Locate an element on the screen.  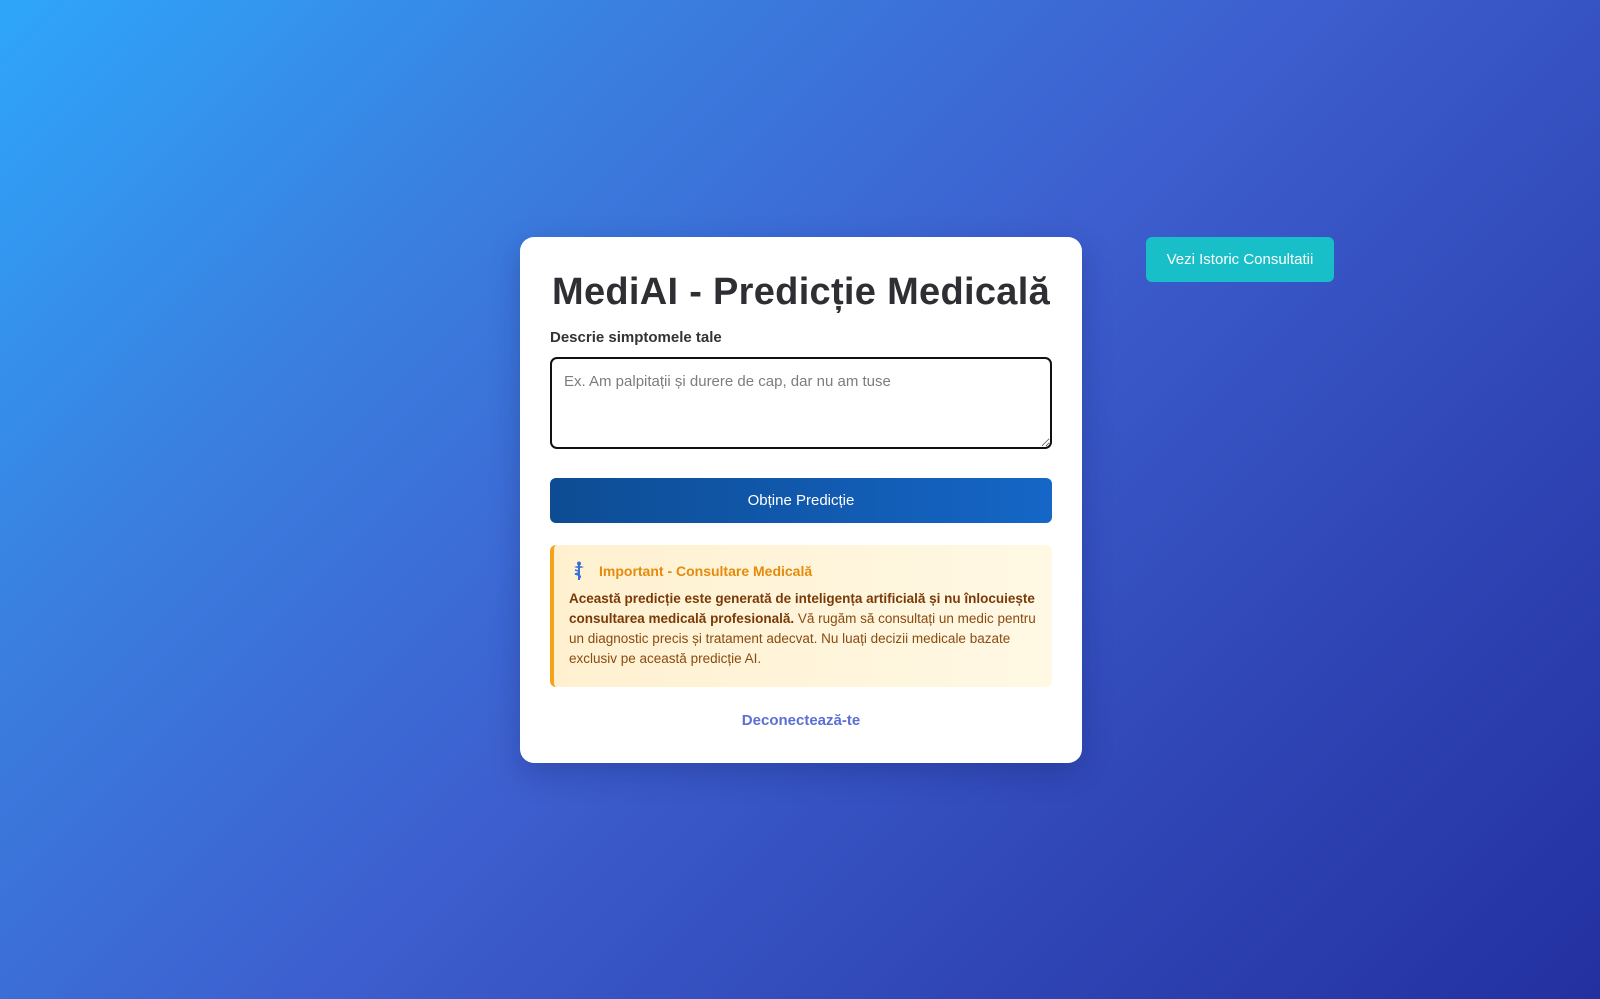
page-title: MediAI - Predicție Medicală is located at coordinates (801, 292).